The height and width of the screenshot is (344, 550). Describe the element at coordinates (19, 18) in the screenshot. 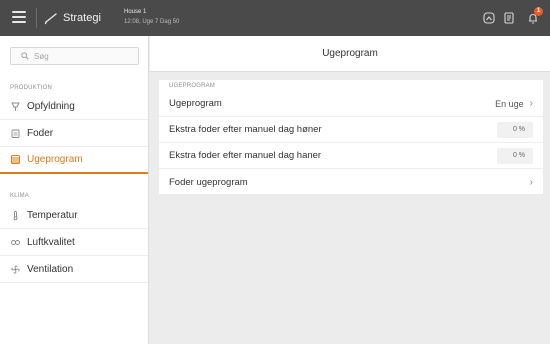

I see `menu-icon` at that location.